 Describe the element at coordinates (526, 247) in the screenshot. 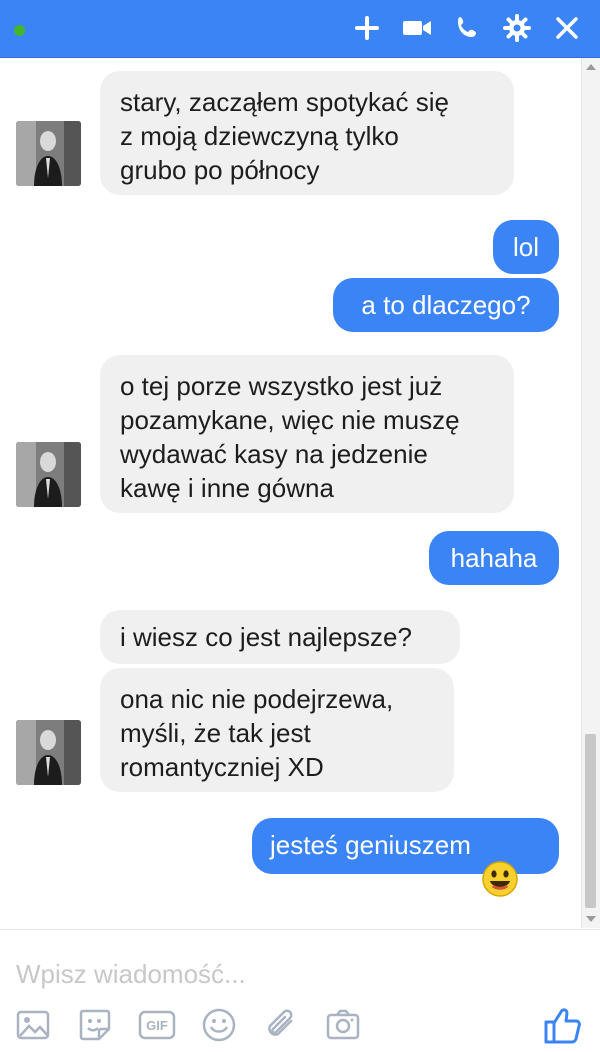

I see `message-bubble-outgoing: lol` at that location.